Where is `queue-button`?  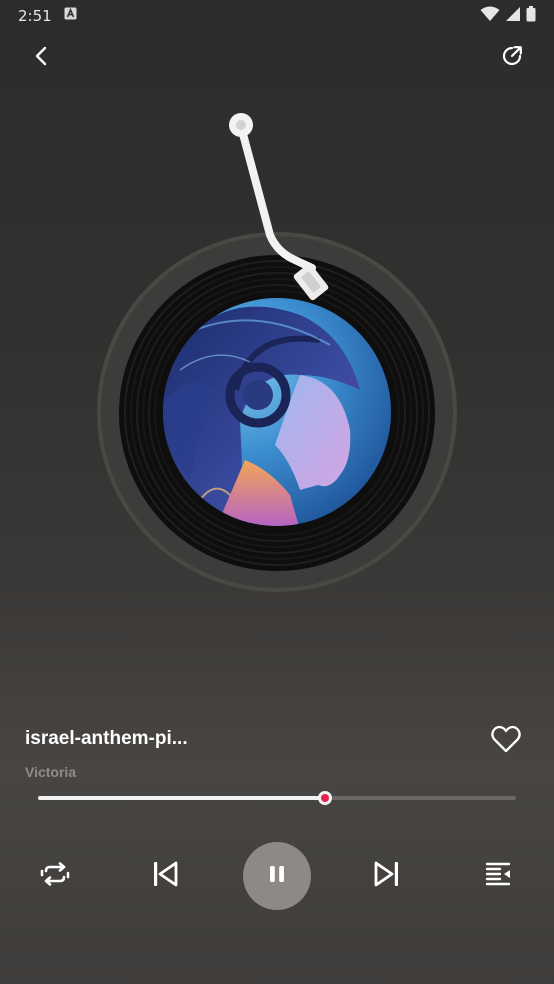 queue-button is located at coordinates (499, 876).